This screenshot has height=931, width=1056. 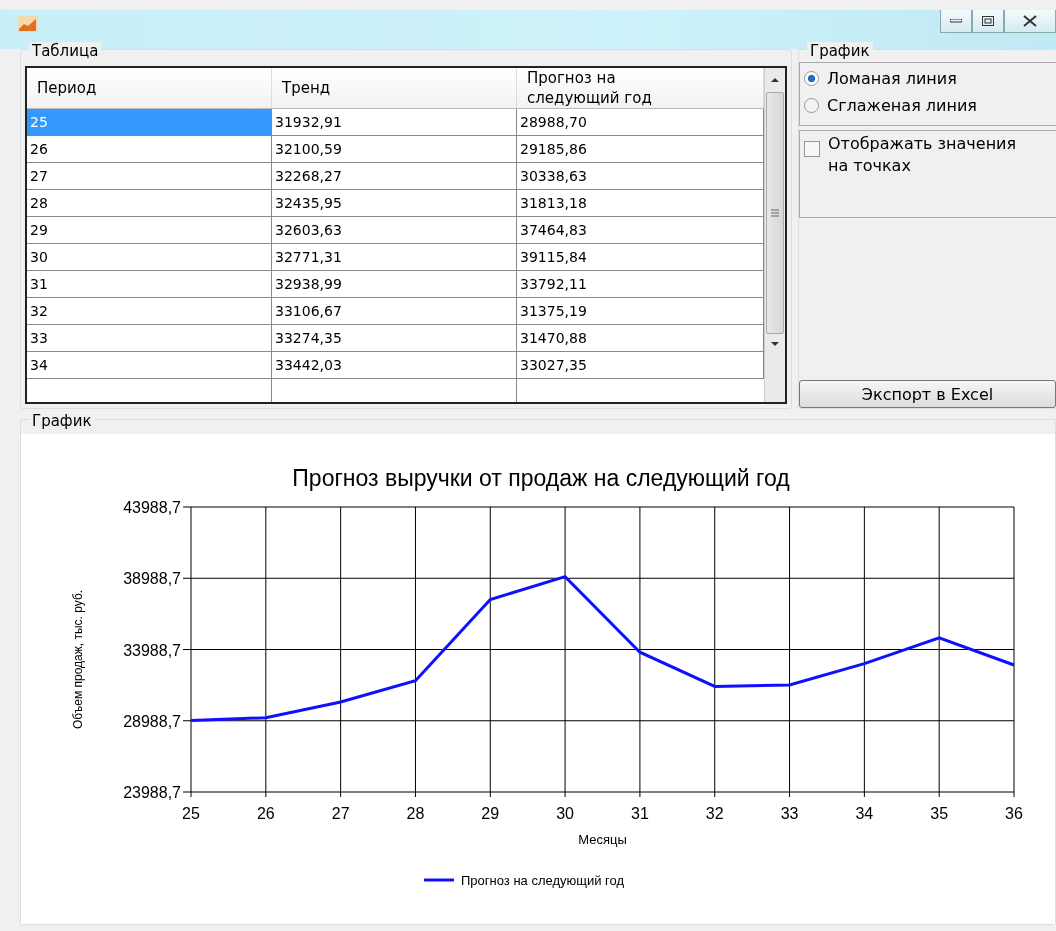 I want to click on close-button, so click(x=1030, y=21).